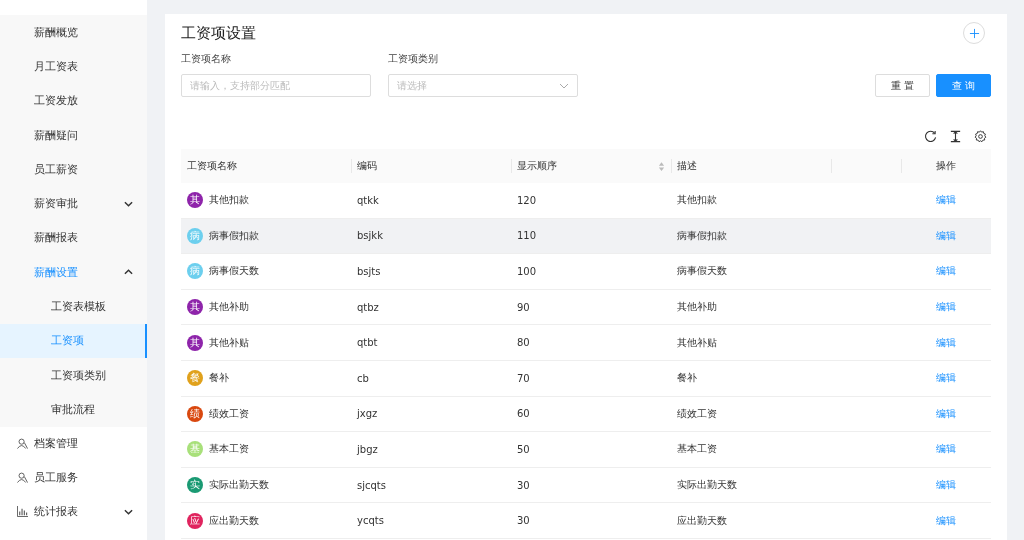 The height and width of the screenshot is (540, 1024). What do you see at coordinates (73, 511) in the screenshot?
I see `sidebar-item: 统计报表` at bounding box center [73, 511].